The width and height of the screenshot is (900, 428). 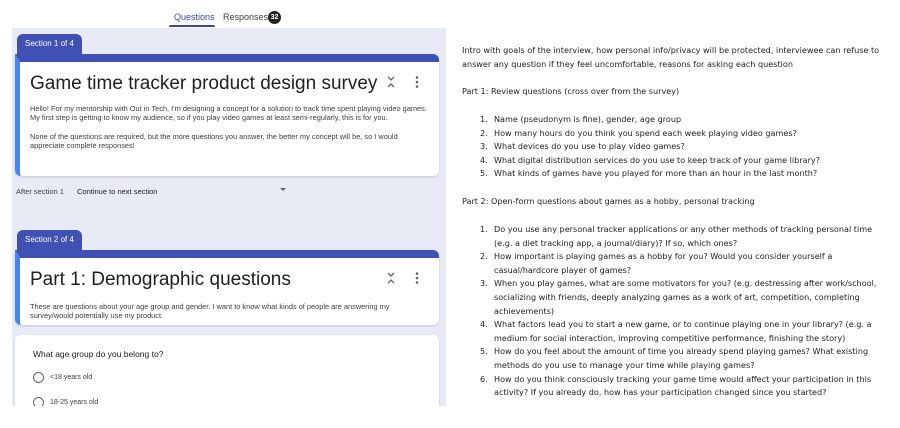 I want to click on section-1-title: Game time tracker product design survey, so click(x=203, y=84).